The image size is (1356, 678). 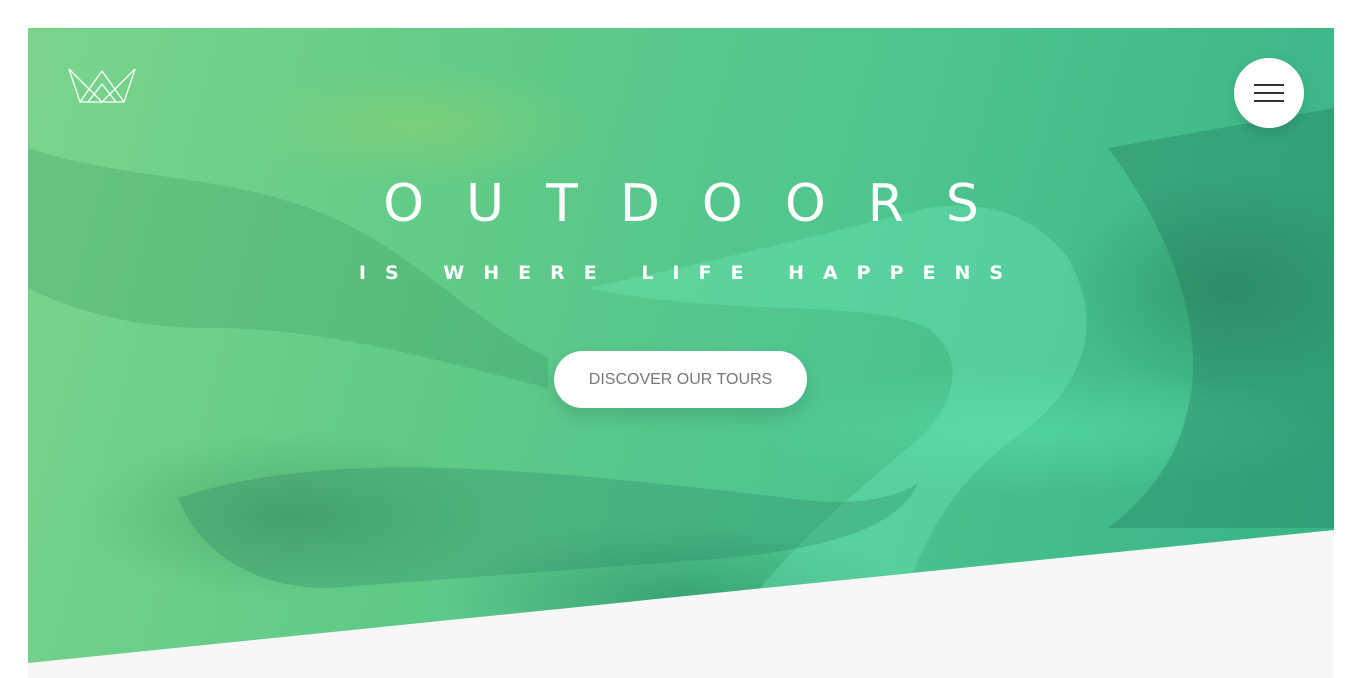 What do you see at coordinates (1269, 85) in the screenshot?
I see `menu-line-top` at bounding box center [1269, 85].